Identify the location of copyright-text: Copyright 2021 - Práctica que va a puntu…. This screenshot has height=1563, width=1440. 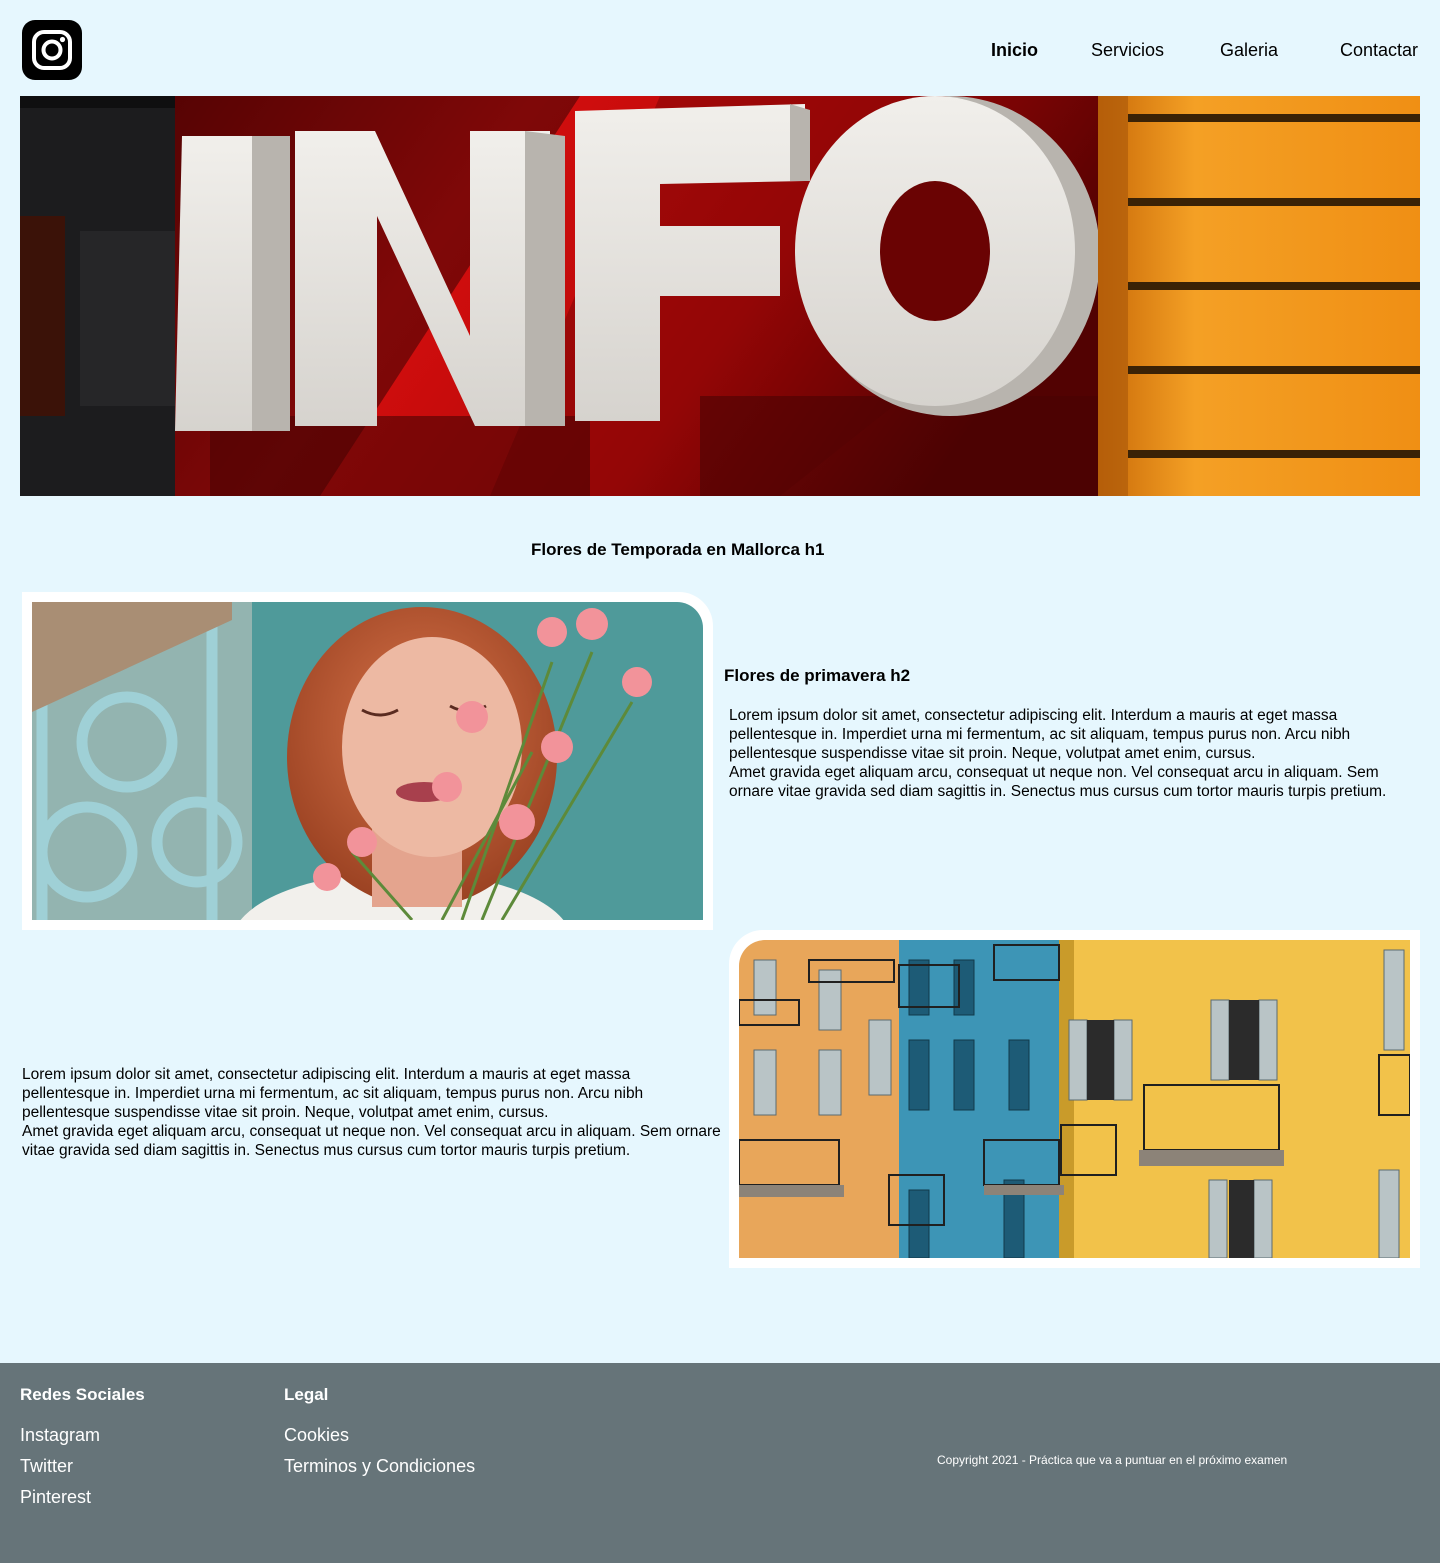
(1112, 1460).